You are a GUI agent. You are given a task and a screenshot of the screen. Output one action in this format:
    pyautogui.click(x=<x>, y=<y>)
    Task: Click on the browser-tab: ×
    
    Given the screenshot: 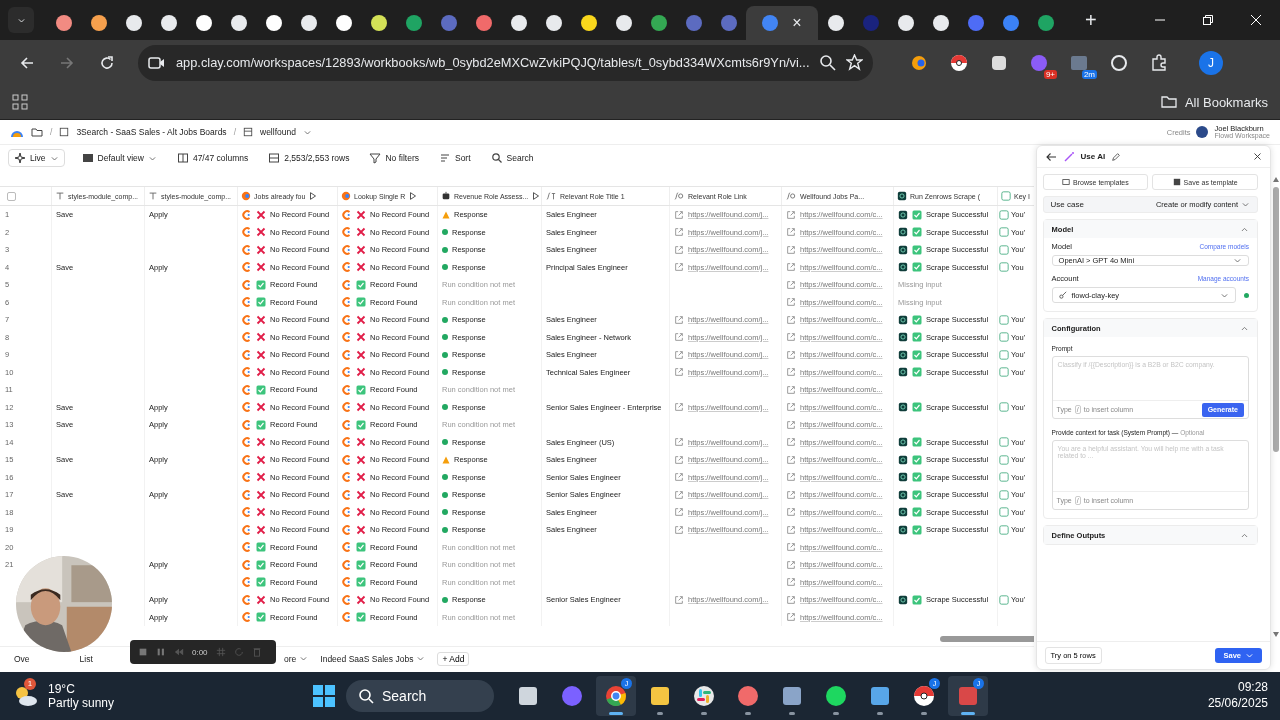 What is the action you would take?
    pyautogui.click(x=782, y=23)
    